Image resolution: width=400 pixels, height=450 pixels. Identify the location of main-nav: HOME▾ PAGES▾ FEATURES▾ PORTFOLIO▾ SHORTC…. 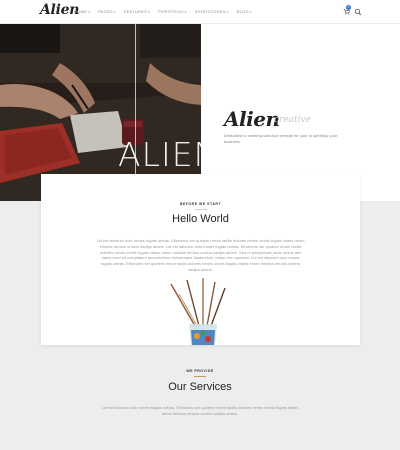
(167, 11).